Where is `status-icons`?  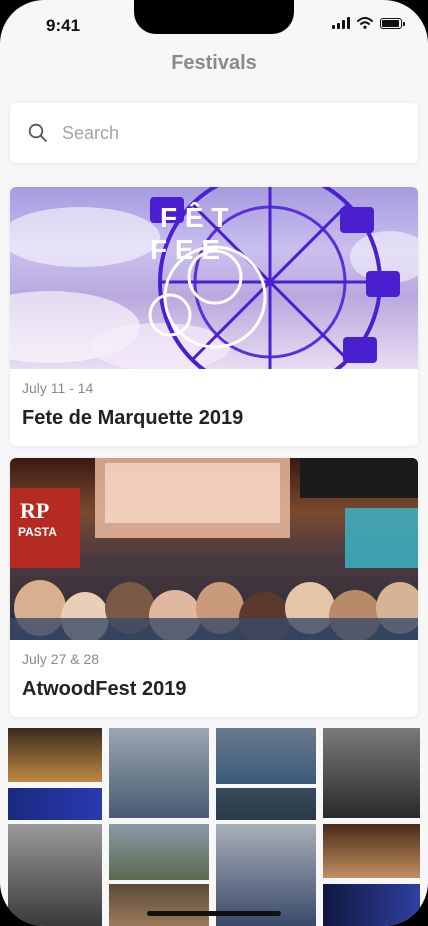 status-icons is located at coordinates (368, 23).